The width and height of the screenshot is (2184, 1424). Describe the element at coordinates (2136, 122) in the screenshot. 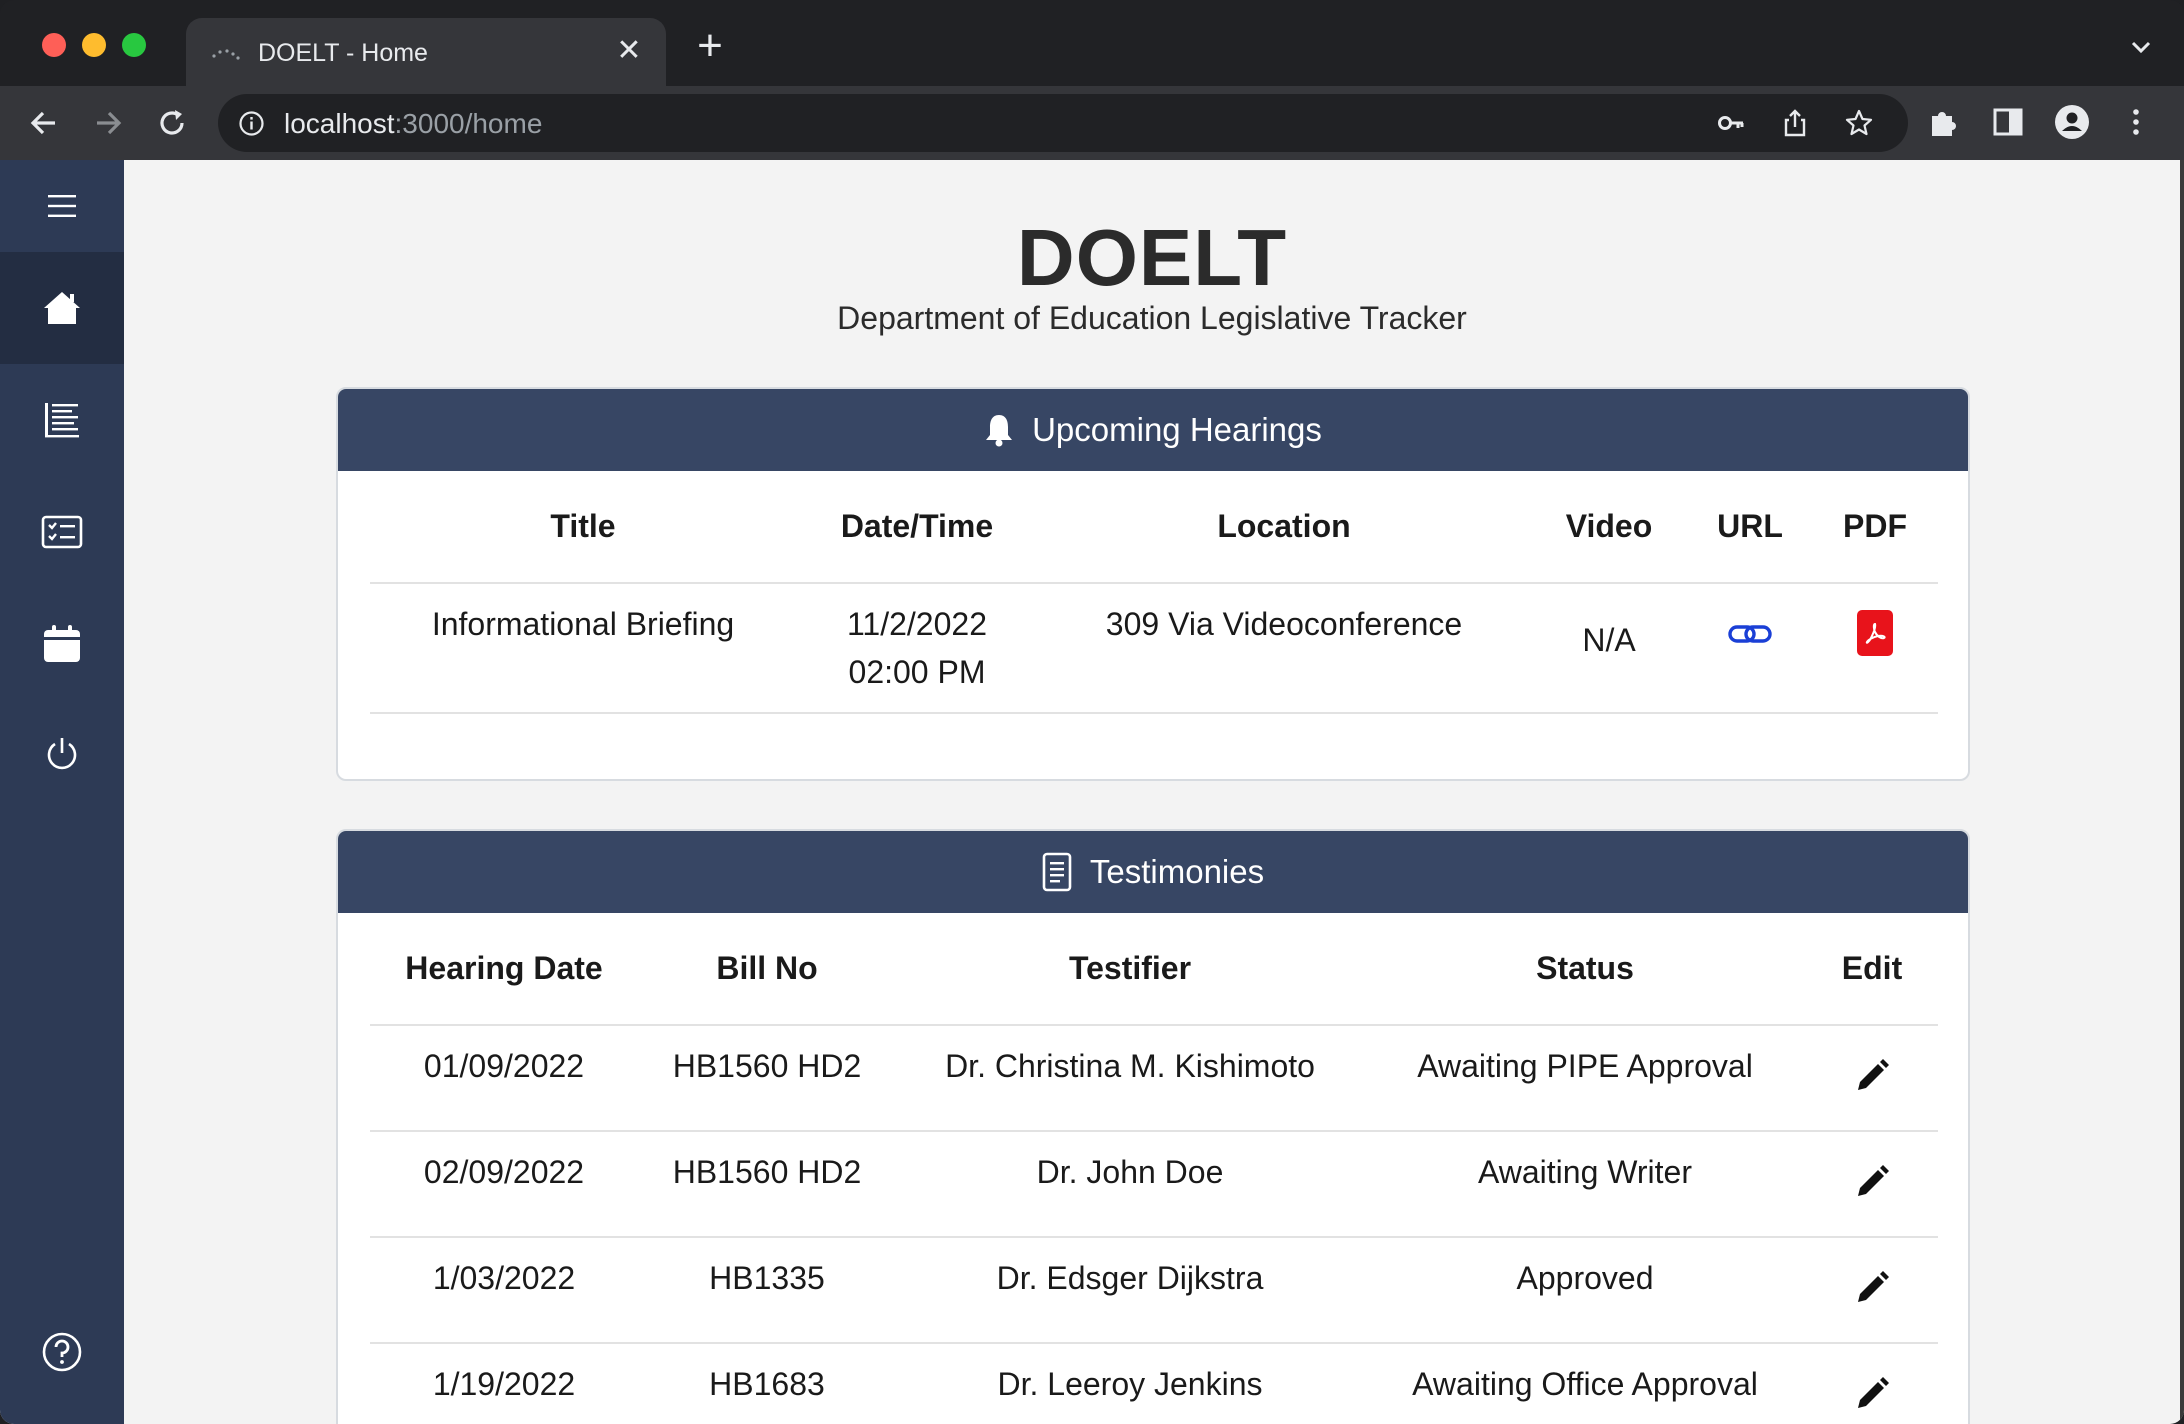

I see `browser-menu-icon` at that location.